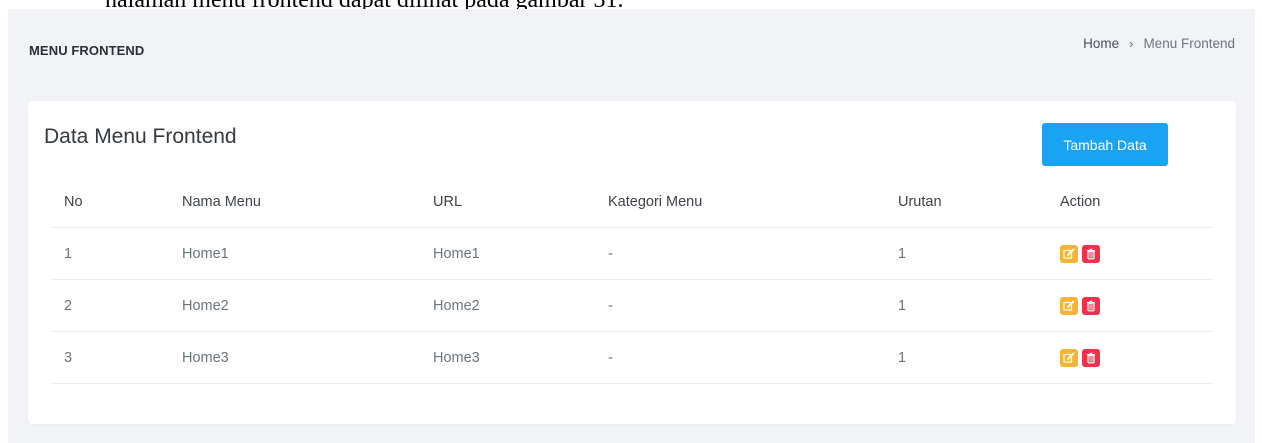 This screenshot has height=443, width=1262. I want to click on page-title: MENU FRONTEND, so click(87, 50).